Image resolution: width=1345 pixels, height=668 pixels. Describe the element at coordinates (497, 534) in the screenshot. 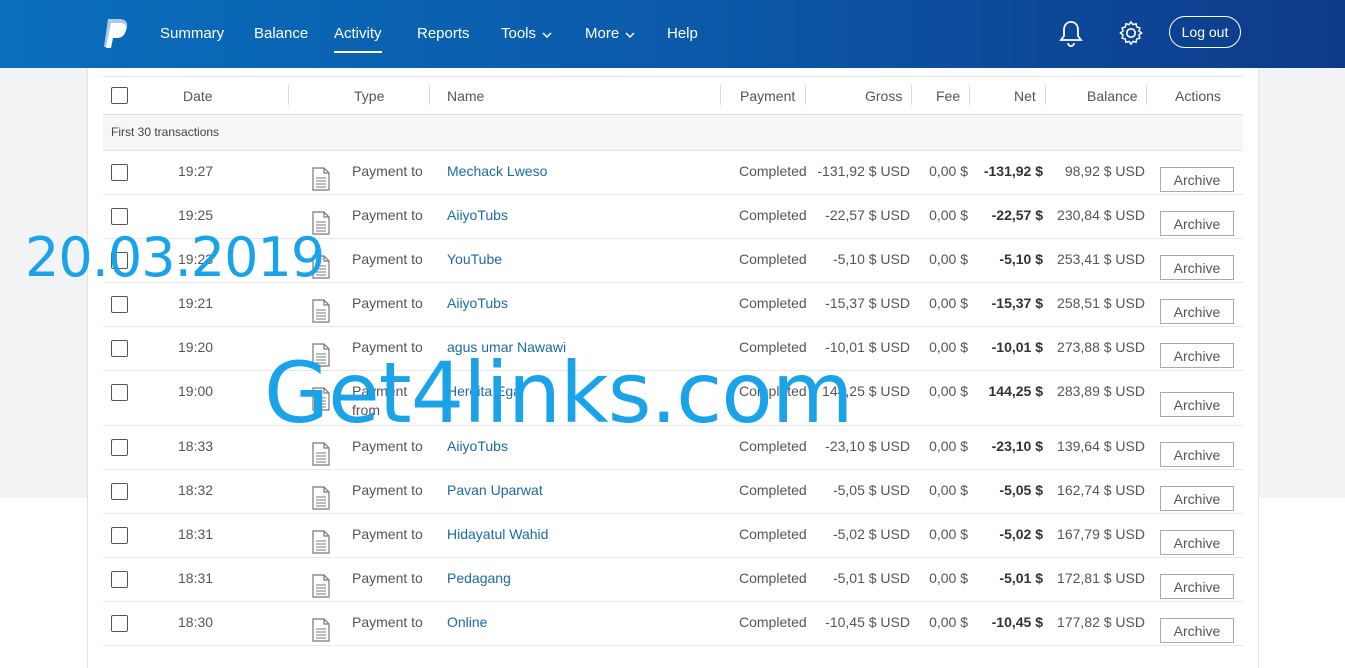

I see `row-name-link: Hidayatul Wahid` at that location.